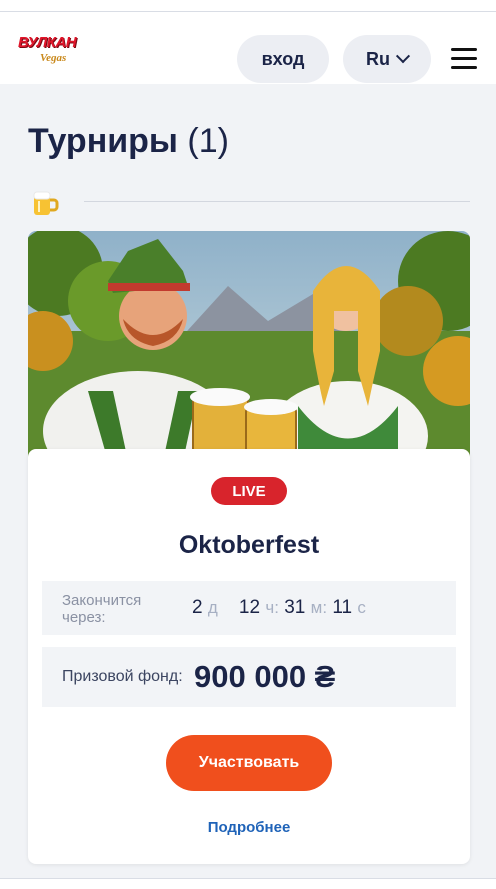  Describe the element at coordinates (277, 201) in the screenshot. I see `section-divider` at that location.